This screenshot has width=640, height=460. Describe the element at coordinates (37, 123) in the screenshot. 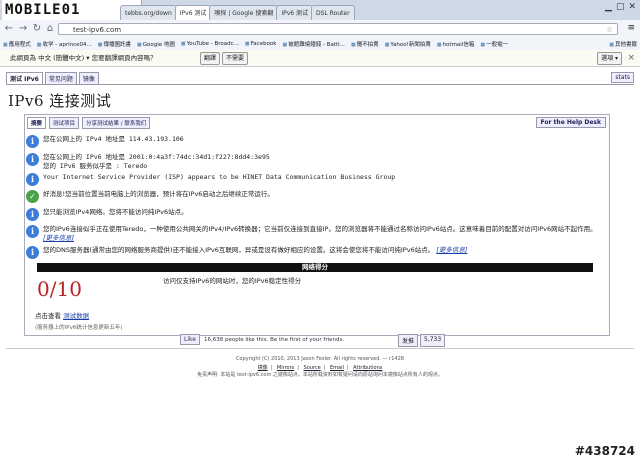

I see `tab-summary: 摘要` at that location.